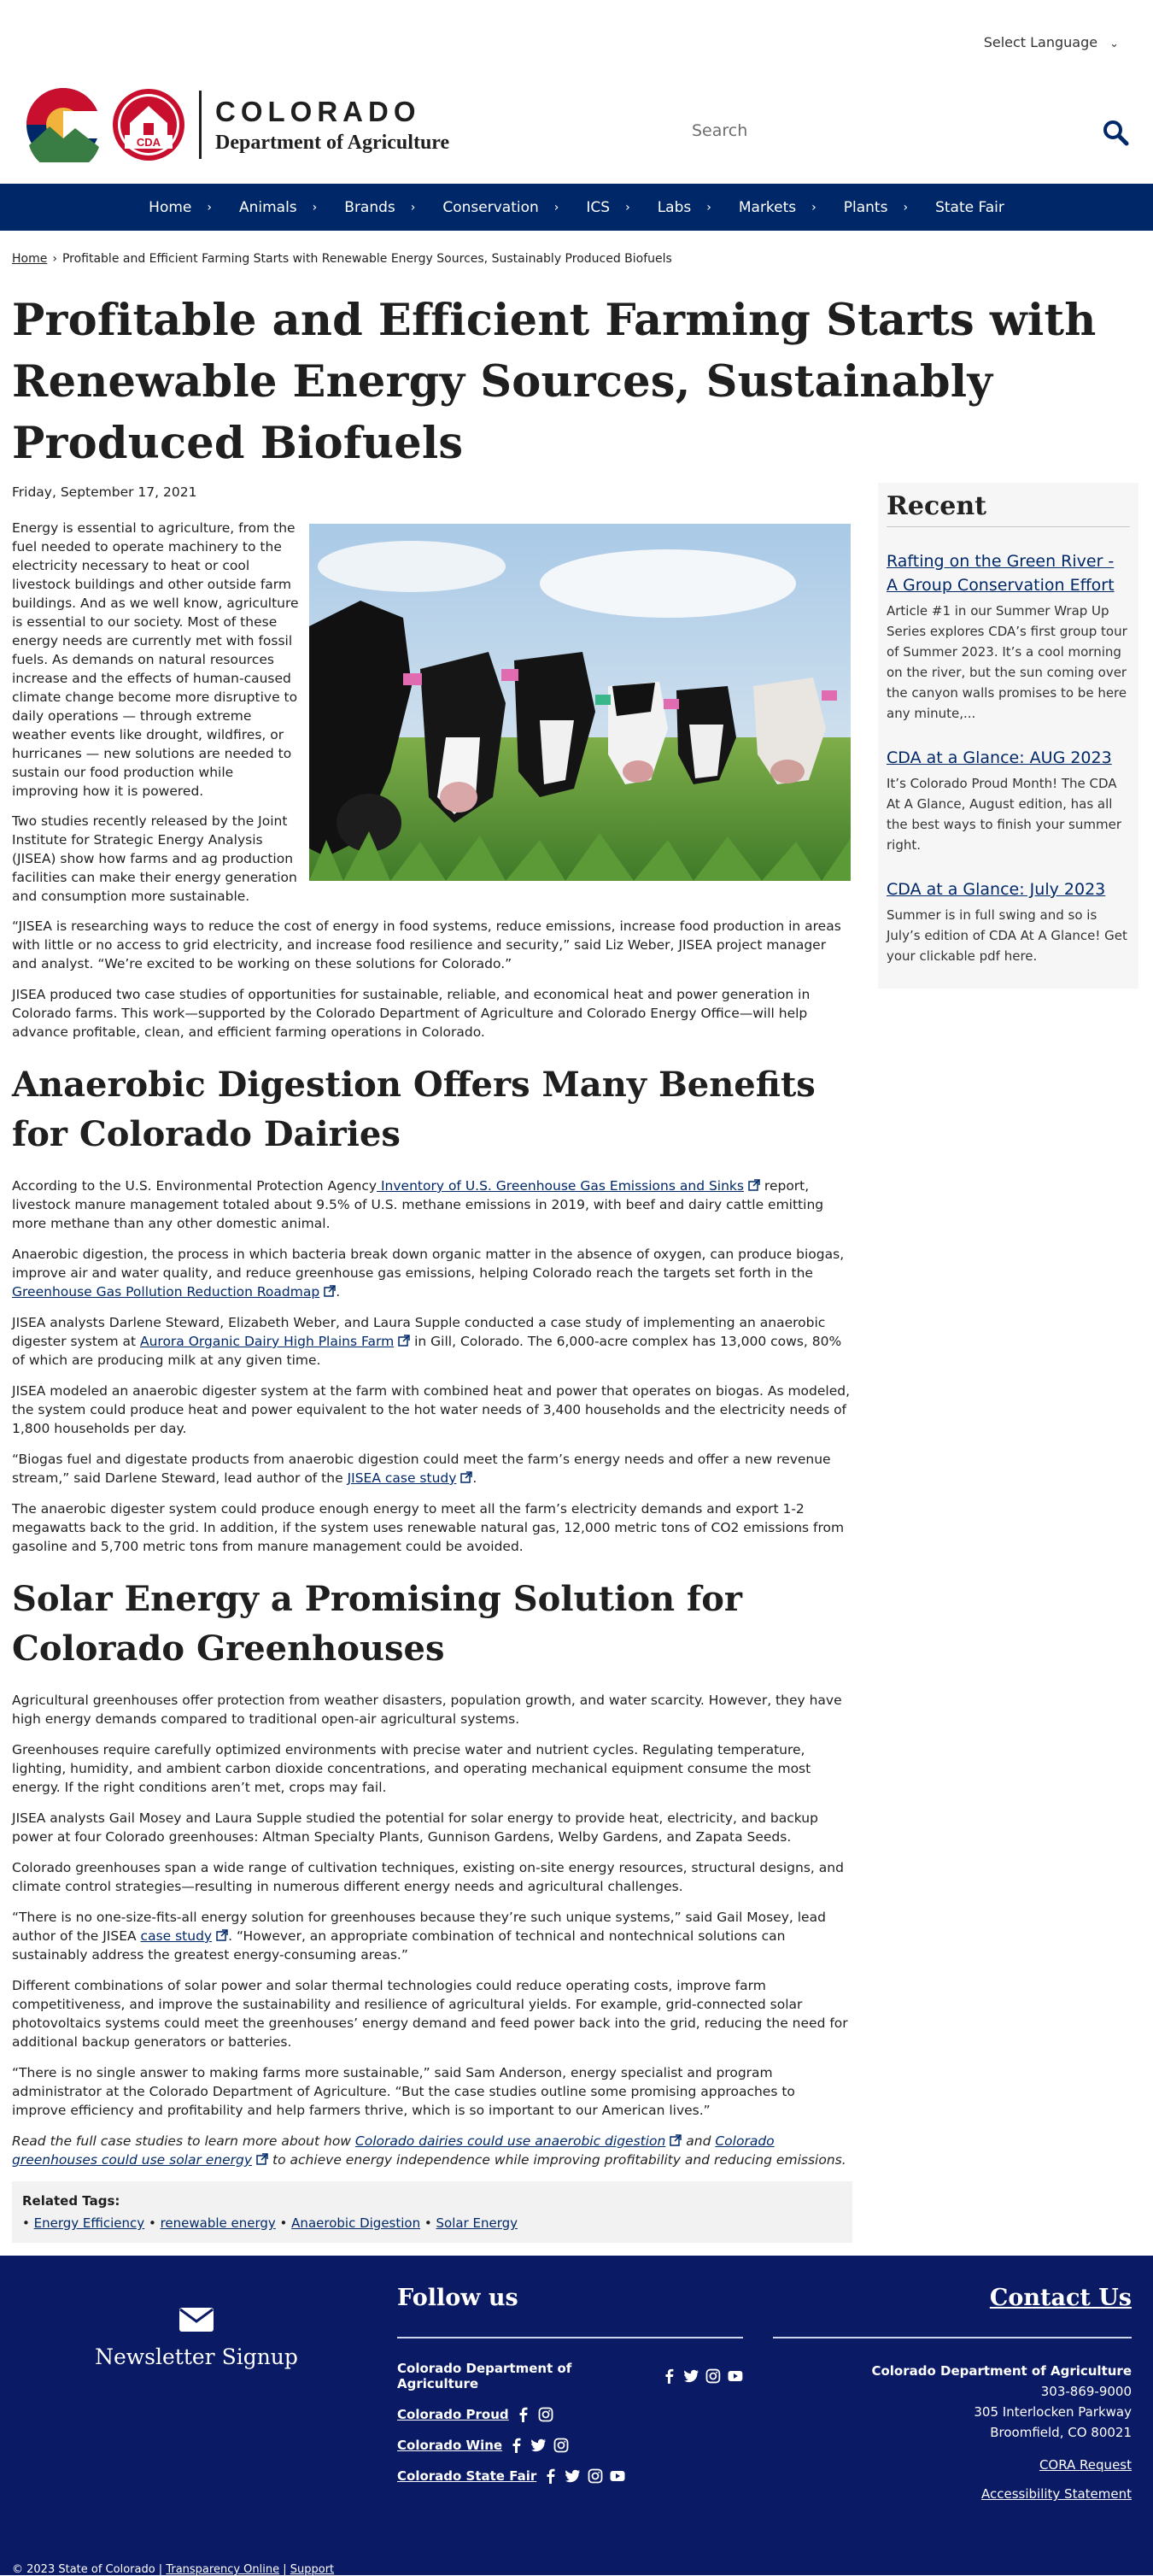  What do you see at coordinates (312, 2569) in the screenshot?
I see `support-link: Support` at bounding box center [312, 2569].